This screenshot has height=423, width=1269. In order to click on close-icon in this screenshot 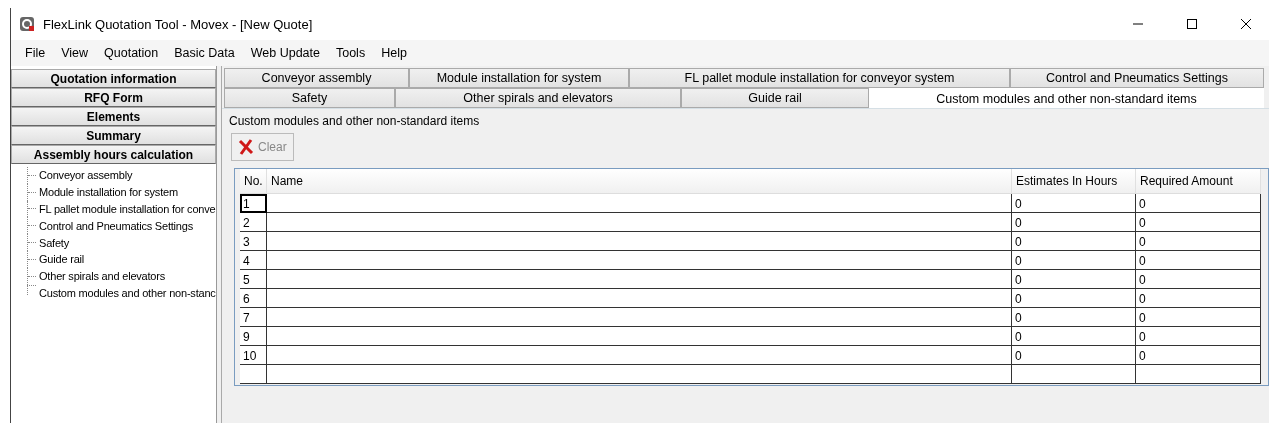, I will do `click(1246, 24)`.